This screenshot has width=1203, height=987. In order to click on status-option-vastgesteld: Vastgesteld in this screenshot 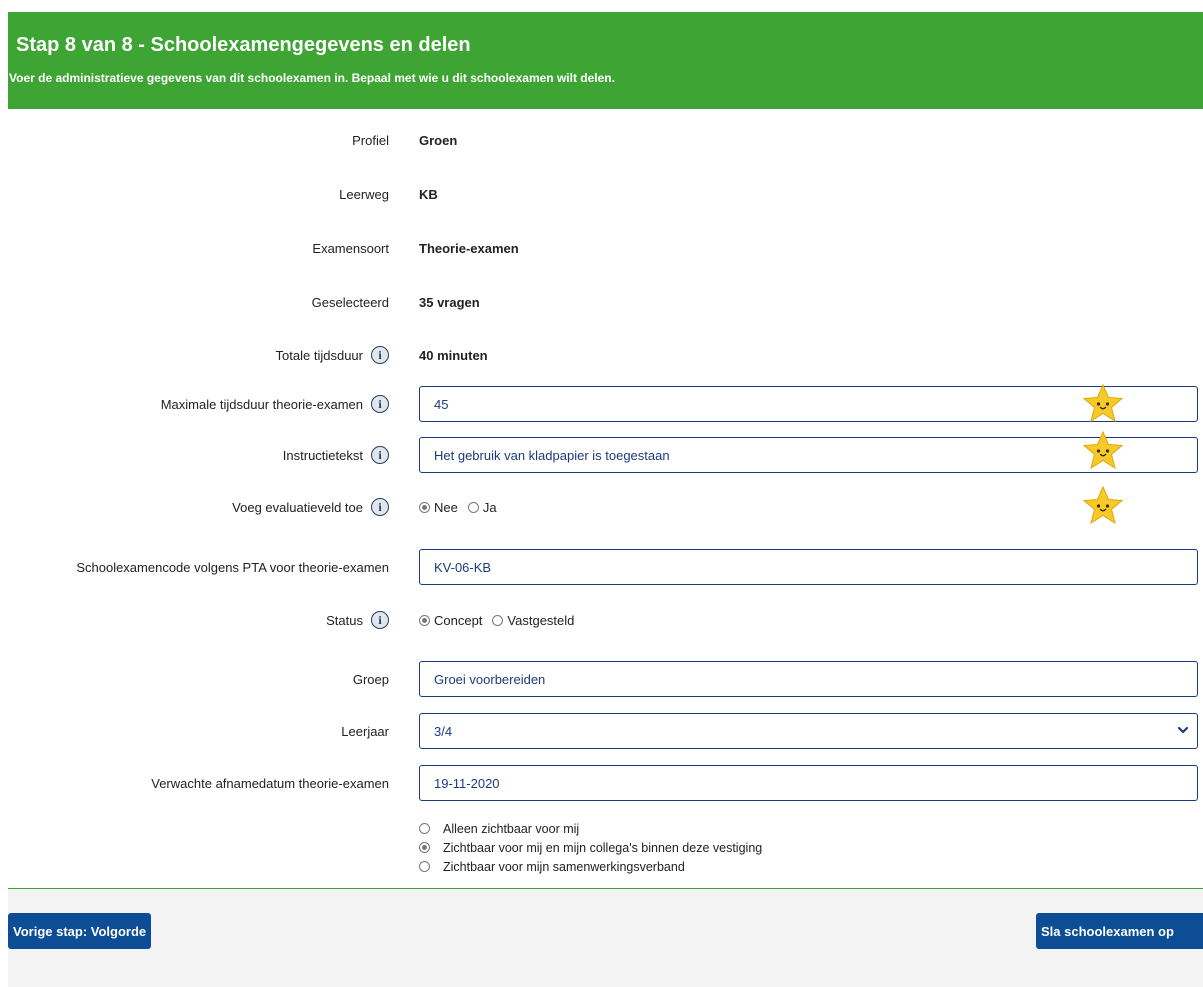, I will do `click(533, 620)`.